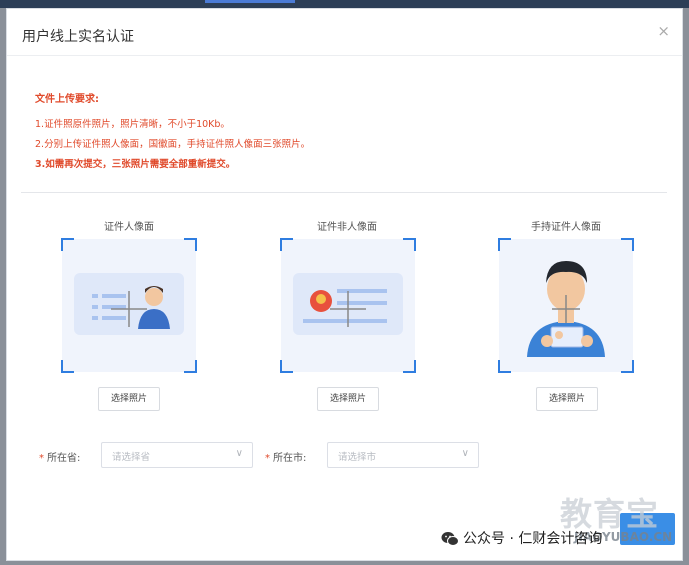  I want to click on city-label-text: 所在市:, so click(290, 458).